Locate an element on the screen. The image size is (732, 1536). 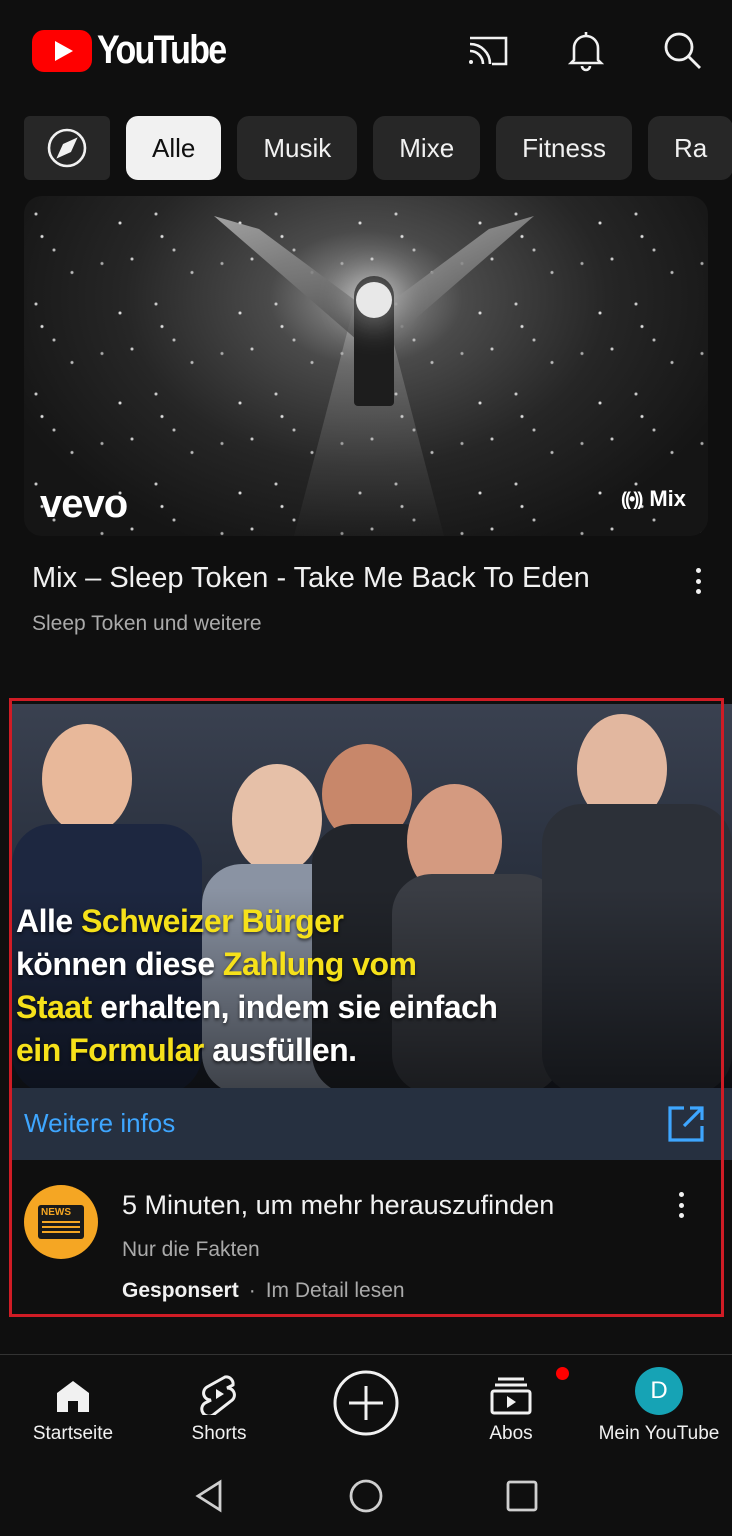
shorts-icon is located at coordinates (218, 1395).